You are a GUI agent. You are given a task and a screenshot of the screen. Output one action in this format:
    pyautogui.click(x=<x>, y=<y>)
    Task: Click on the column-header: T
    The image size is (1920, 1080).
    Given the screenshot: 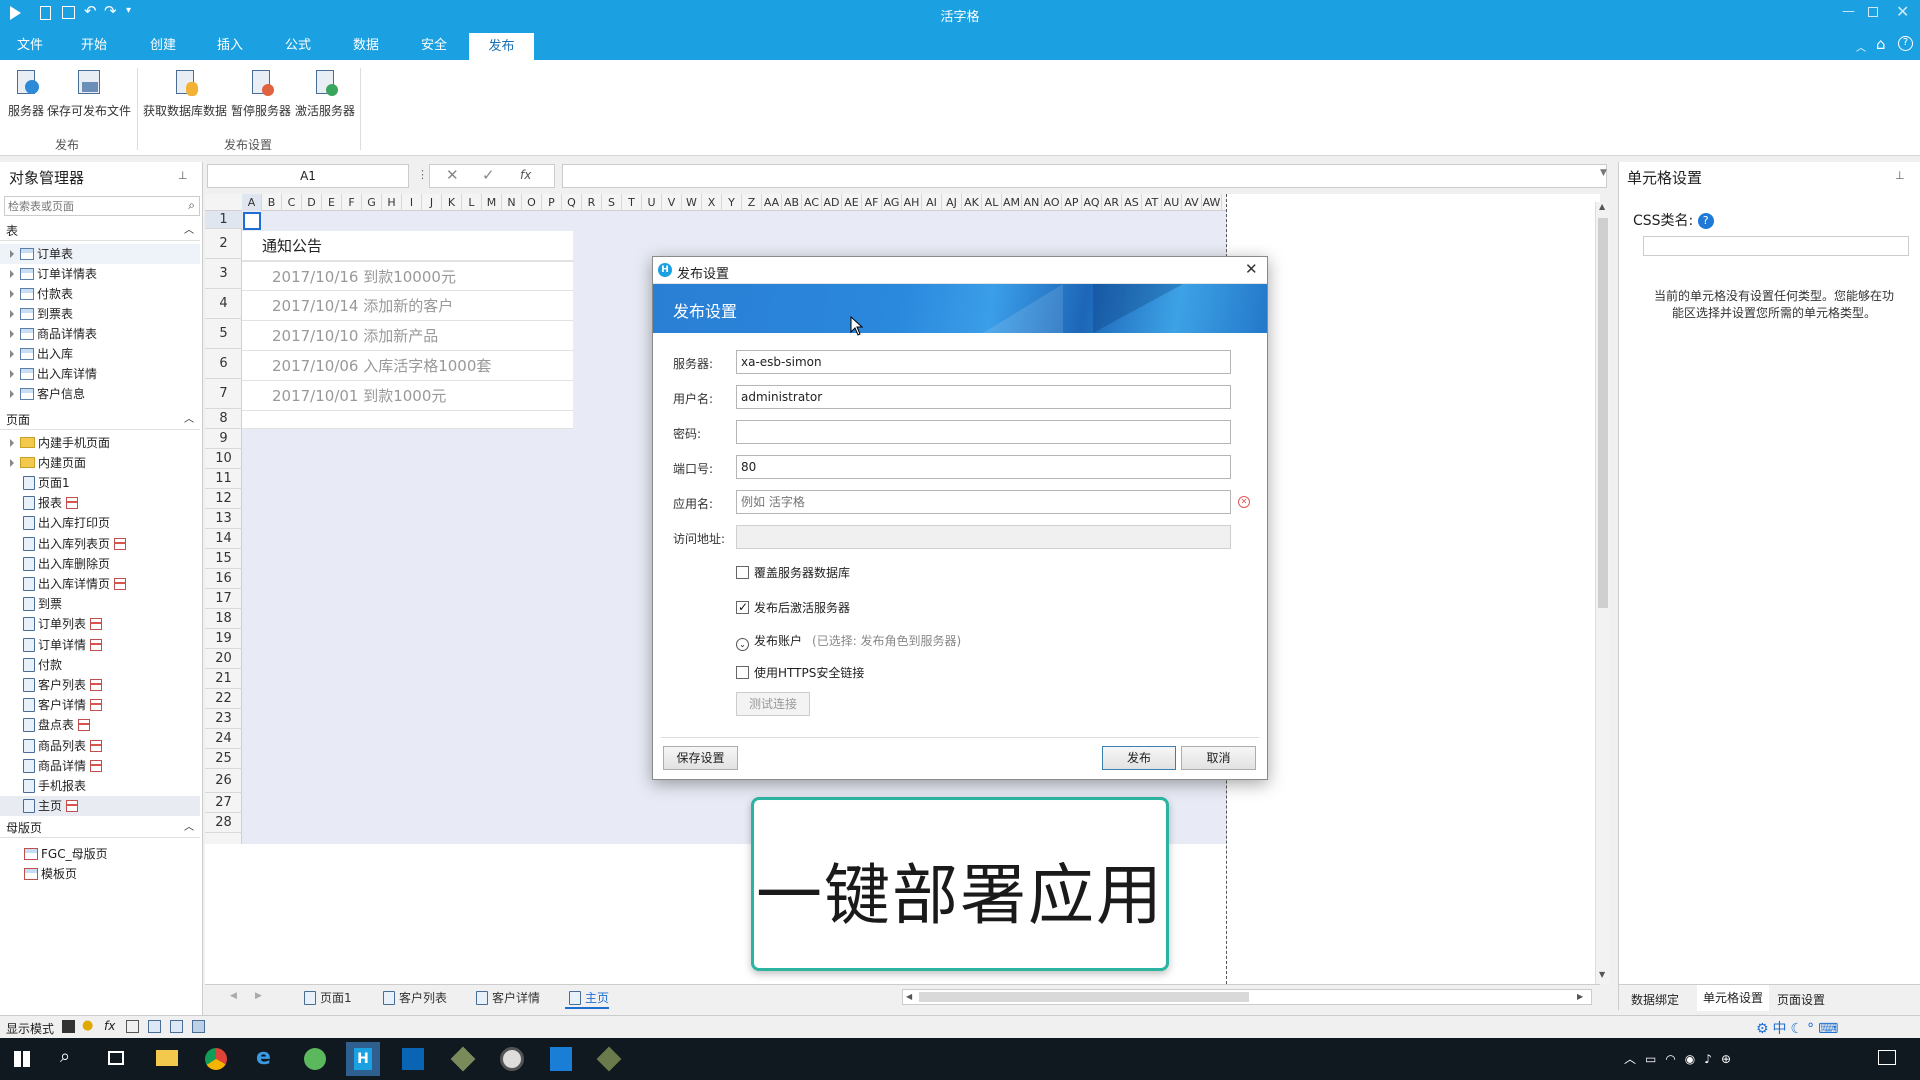 What is the action you would take?
    pyautogui.click(x=632, y=202)
    